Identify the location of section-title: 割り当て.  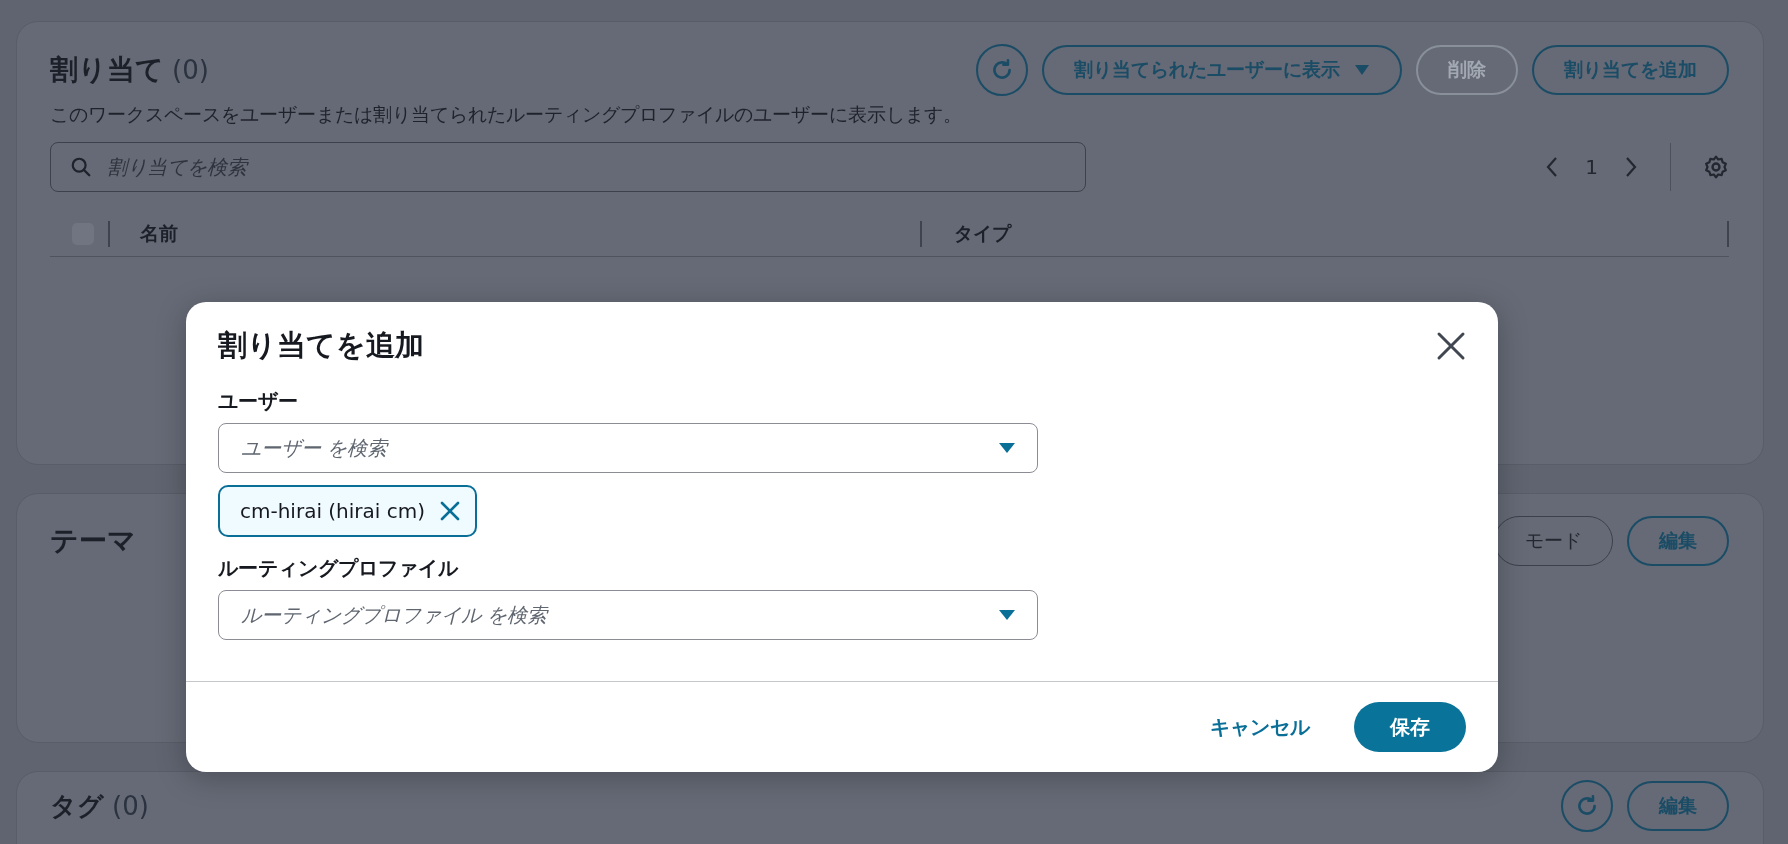
(107, 70).